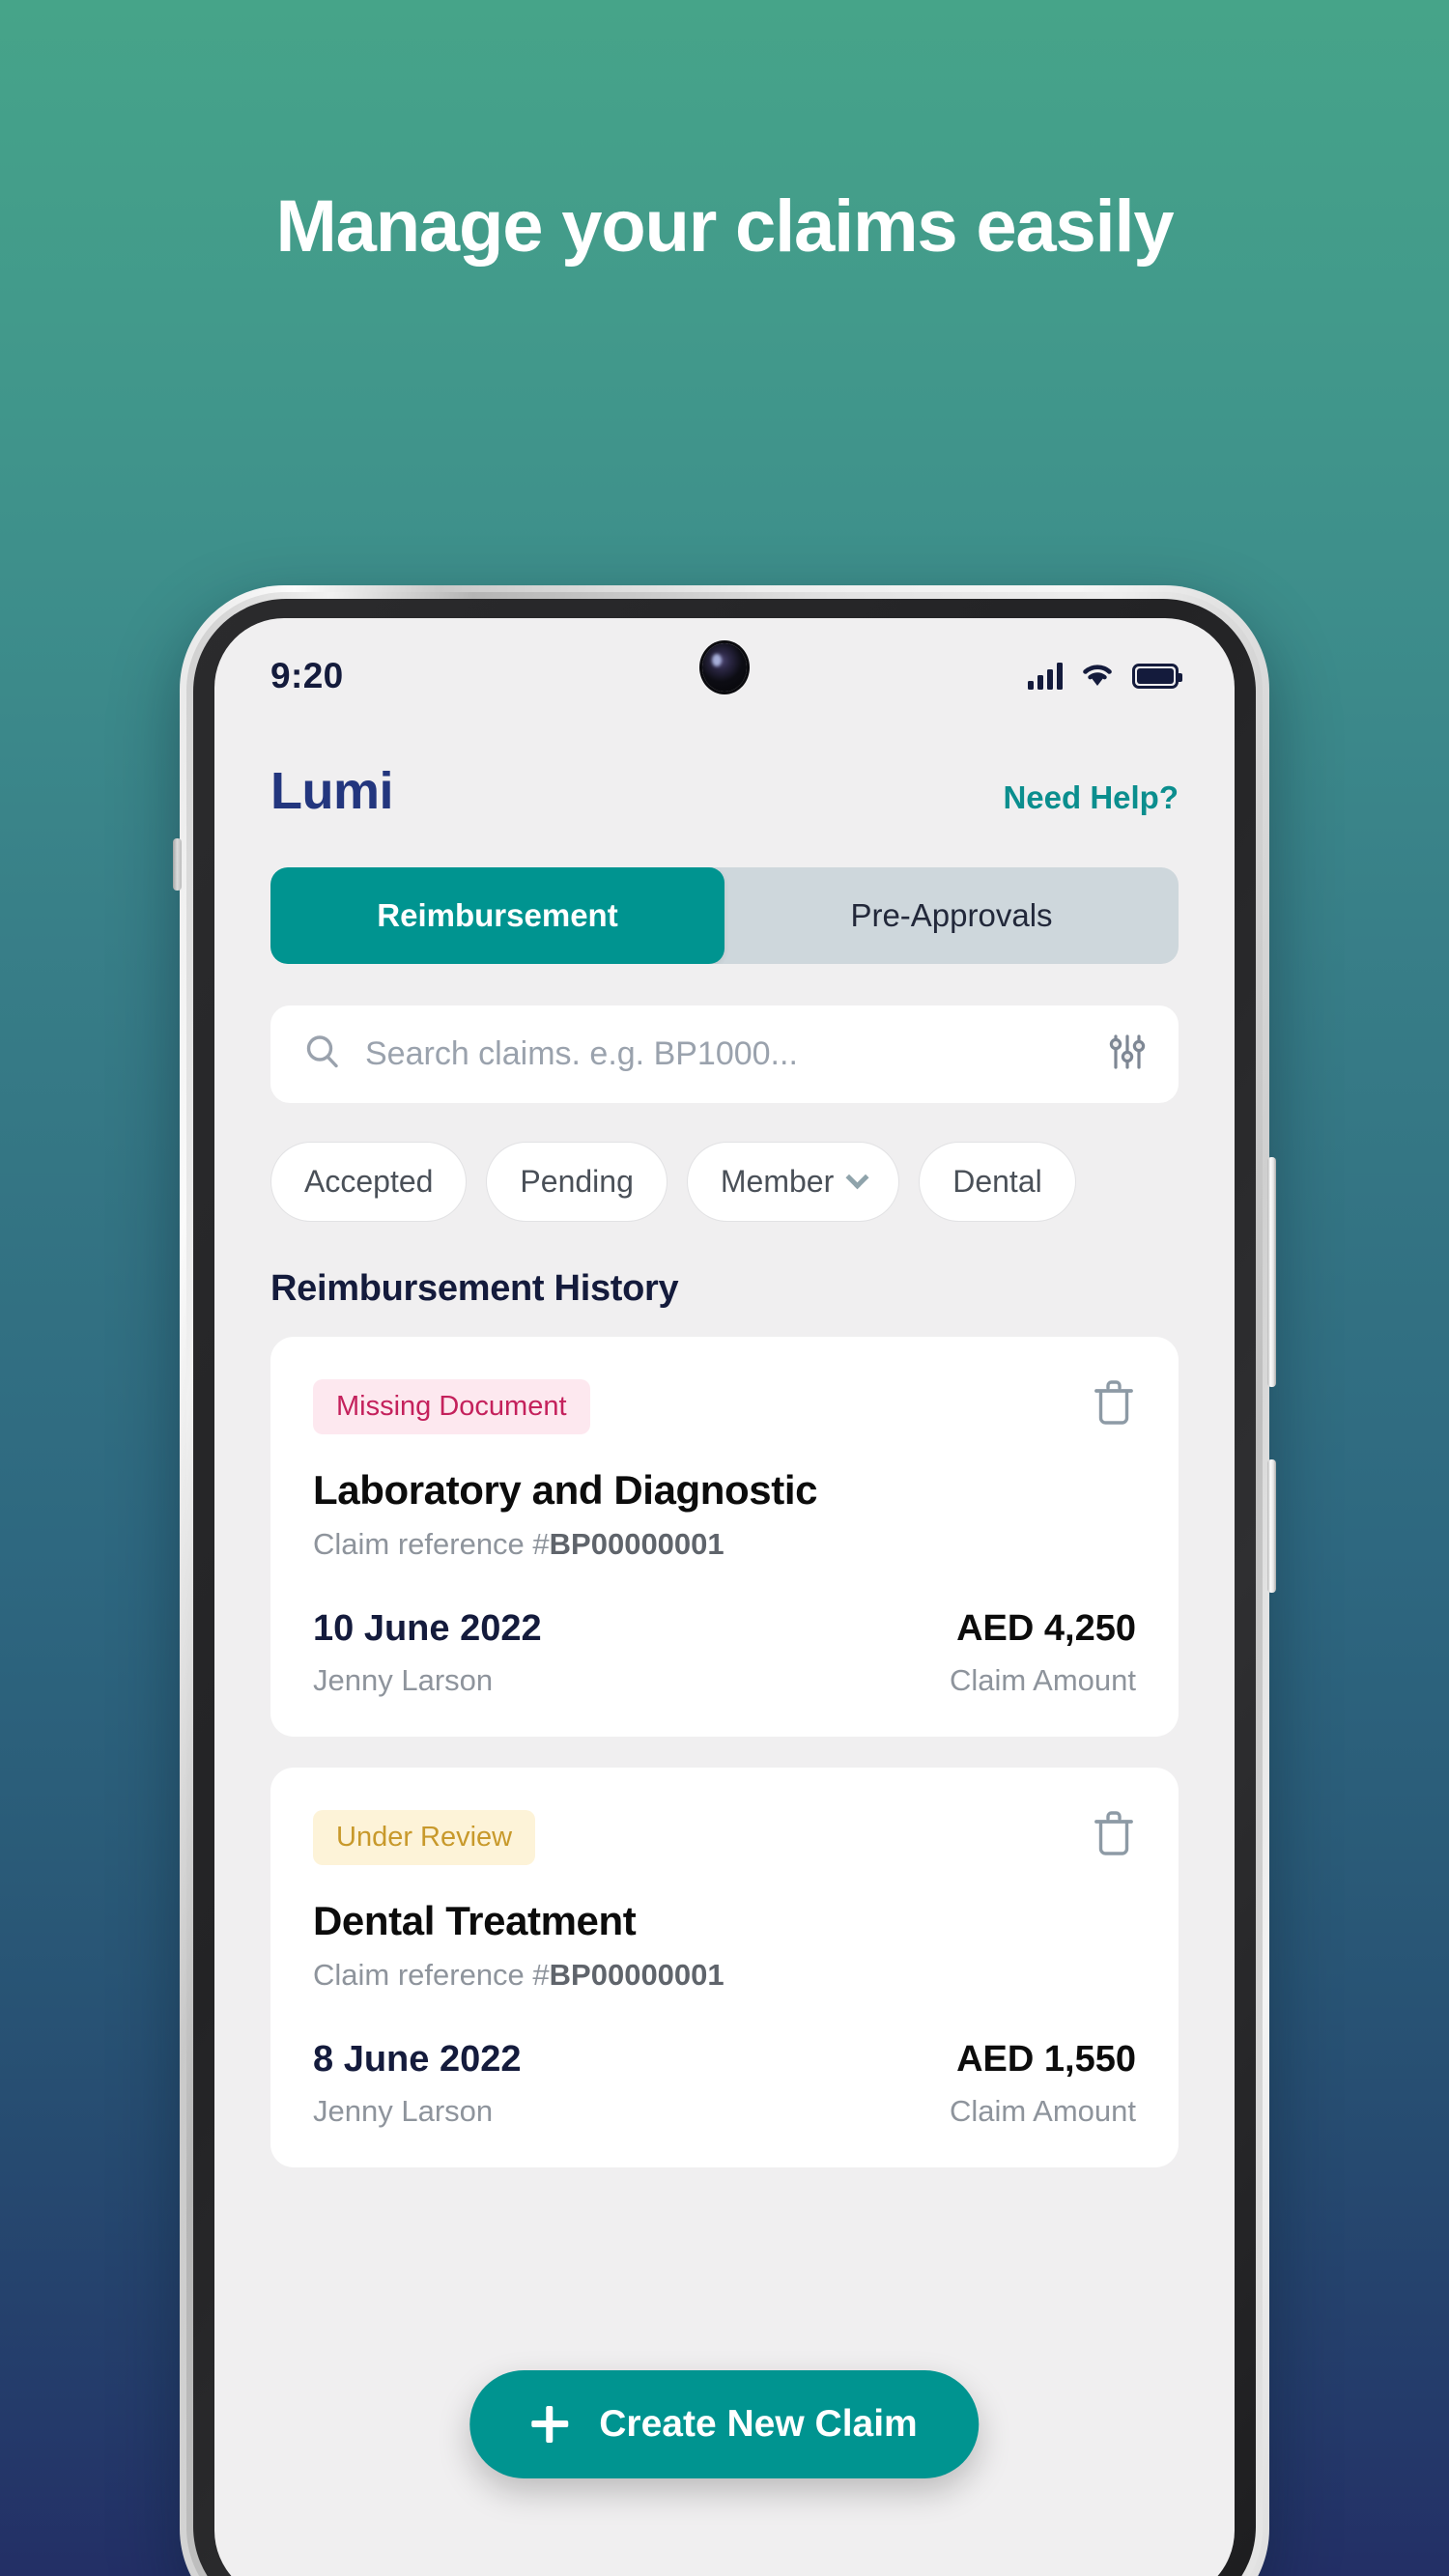  What do you see at coordinates (451, 1406) in the screenshot?
I see `status-badge: Missing Document` at bounding box center [451, 1406].